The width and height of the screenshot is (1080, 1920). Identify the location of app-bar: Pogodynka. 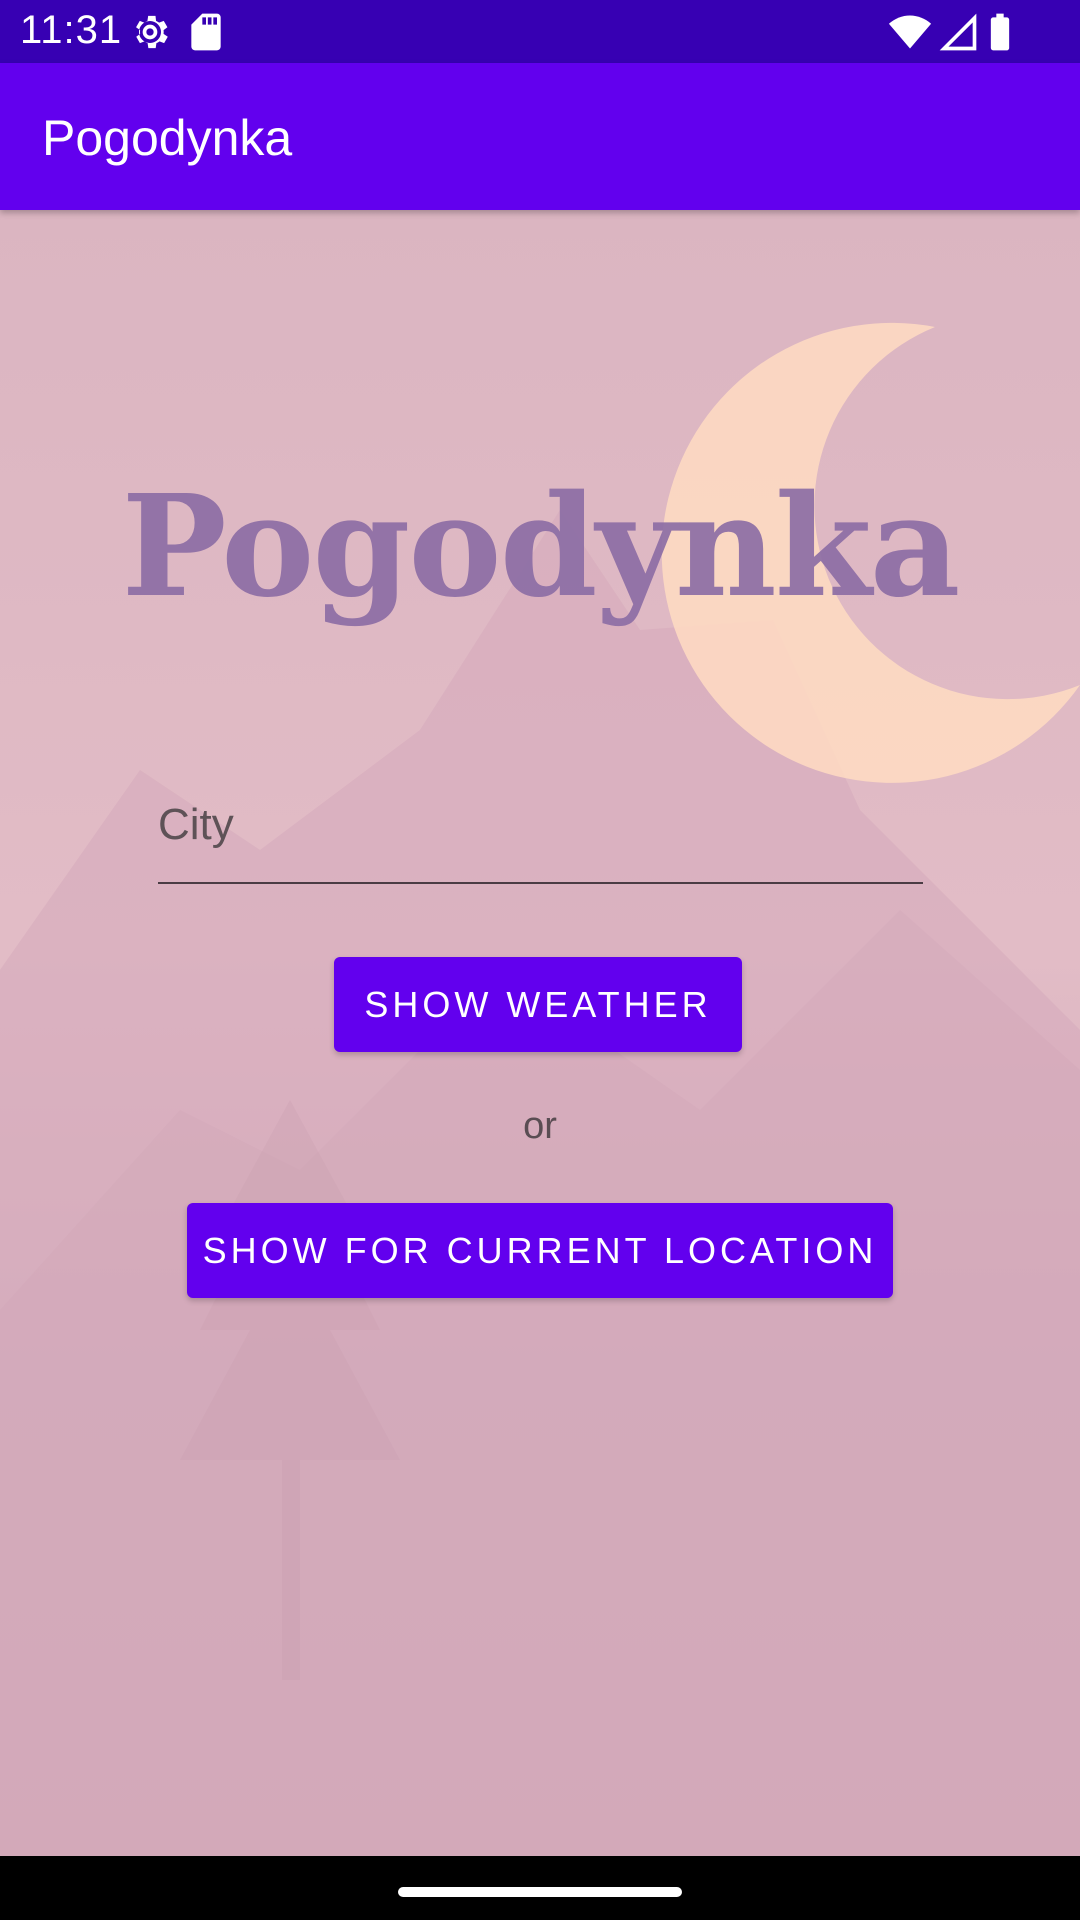
(540, 136).